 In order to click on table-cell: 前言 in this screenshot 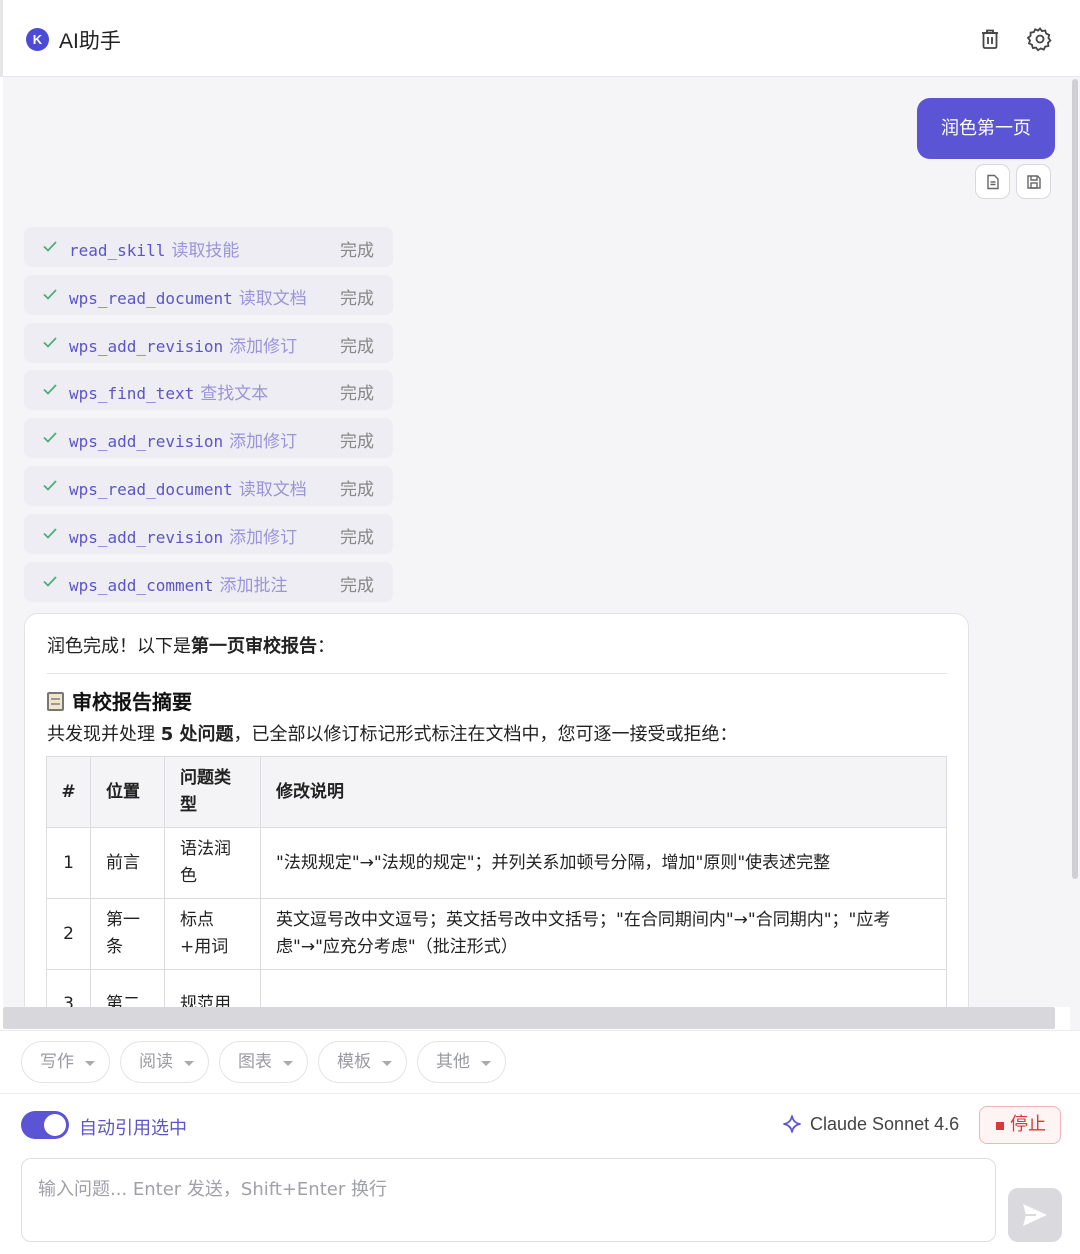, I will do `click(127, 863)`.